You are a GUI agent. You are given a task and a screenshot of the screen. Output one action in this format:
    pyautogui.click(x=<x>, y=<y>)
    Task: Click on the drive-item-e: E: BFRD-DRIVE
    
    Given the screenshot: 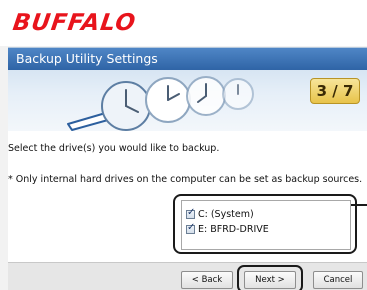 What is the action you would take?
    pyautogui.click(x=227, y=229)
    